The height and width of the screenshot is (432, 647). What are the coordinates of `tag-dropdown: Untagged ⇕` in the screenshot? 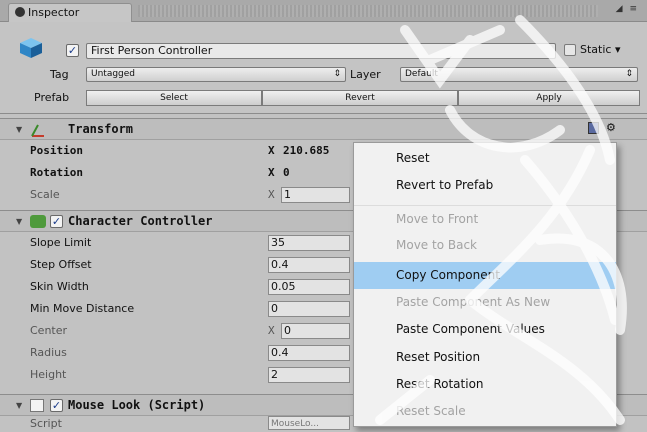 It's located at (216, 74).